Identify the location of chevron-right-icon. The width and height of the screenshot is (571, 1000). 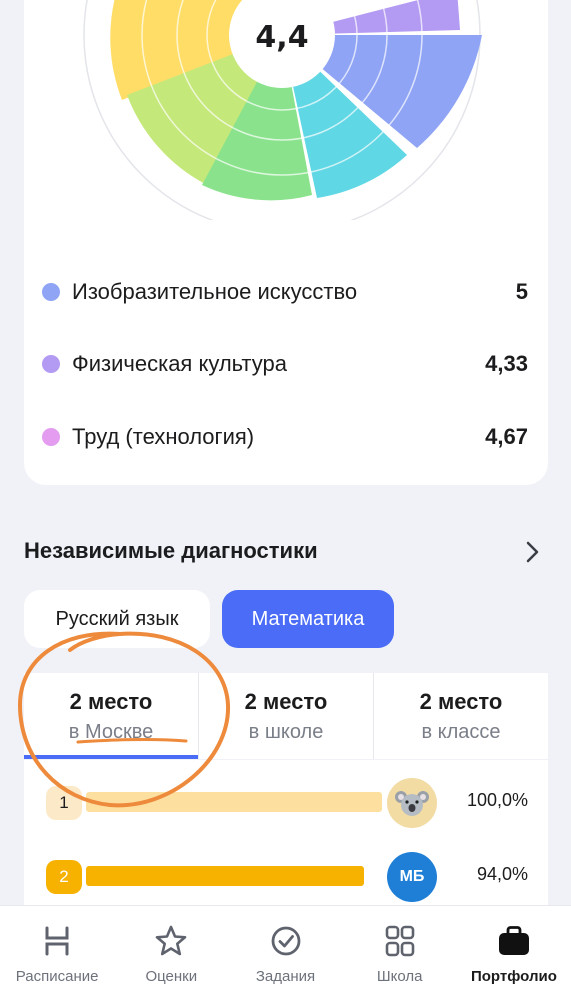
(532, 552).